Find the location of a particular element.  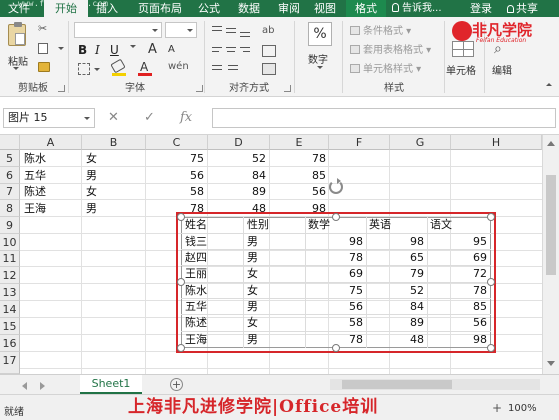

border-dropdown-icon is located at coordinates (97, 69).